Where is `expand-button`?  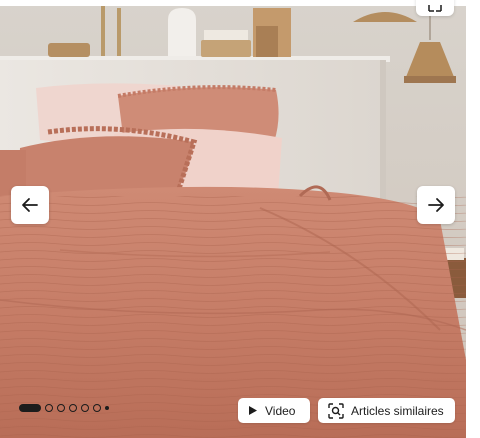
expand-button is located at coordinates (435, 8).